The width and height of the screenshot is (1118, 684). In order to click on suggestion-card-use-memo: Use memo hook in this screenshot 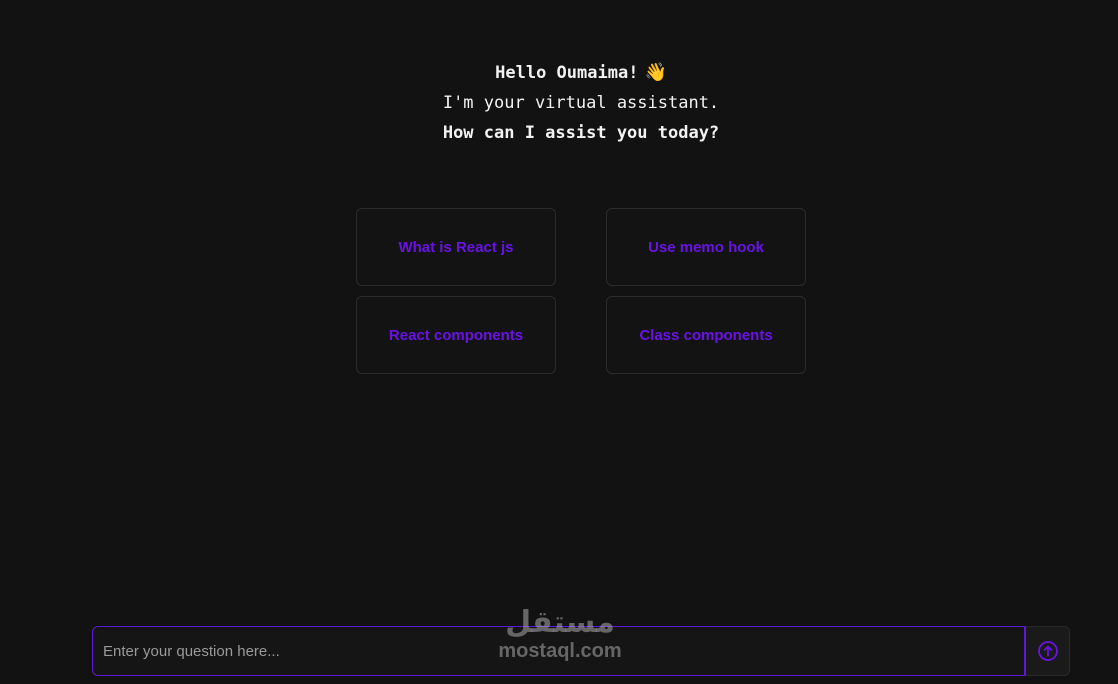, I will do `click(706, 247)`.